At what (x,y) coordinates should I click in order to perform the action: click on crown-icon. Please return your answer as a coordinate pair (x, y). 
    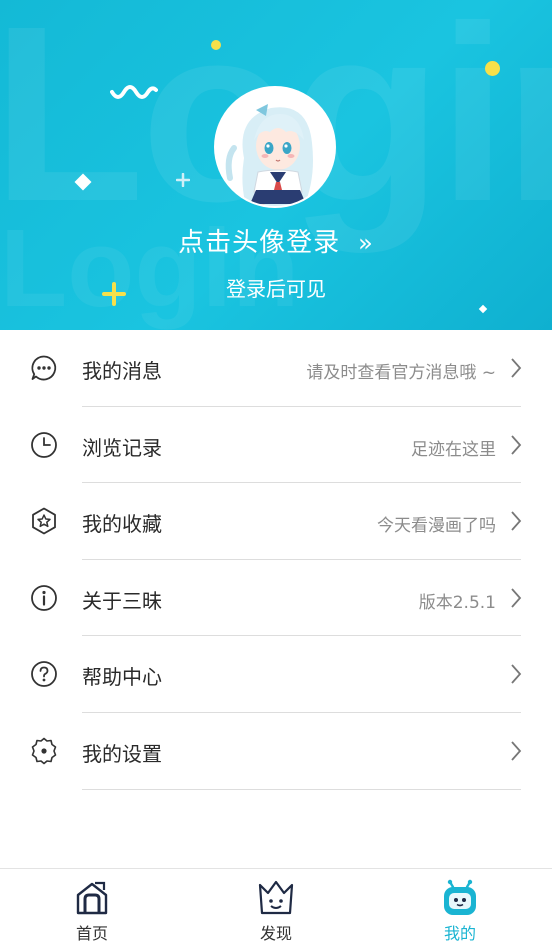
    Looking at the image, I should click on (276, 897).